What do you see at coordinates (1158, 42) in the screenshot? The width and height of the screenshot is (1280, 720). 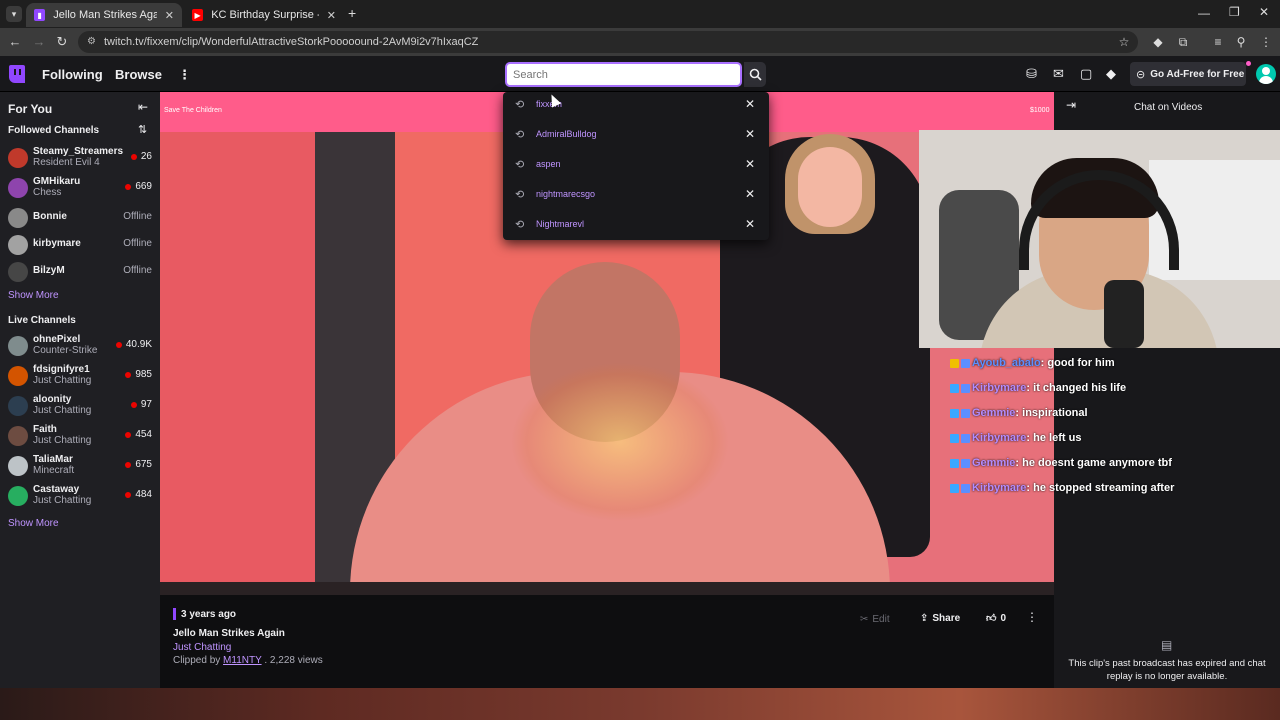 I see `extension-icon: ◆` at bounding box center [1158, 42].